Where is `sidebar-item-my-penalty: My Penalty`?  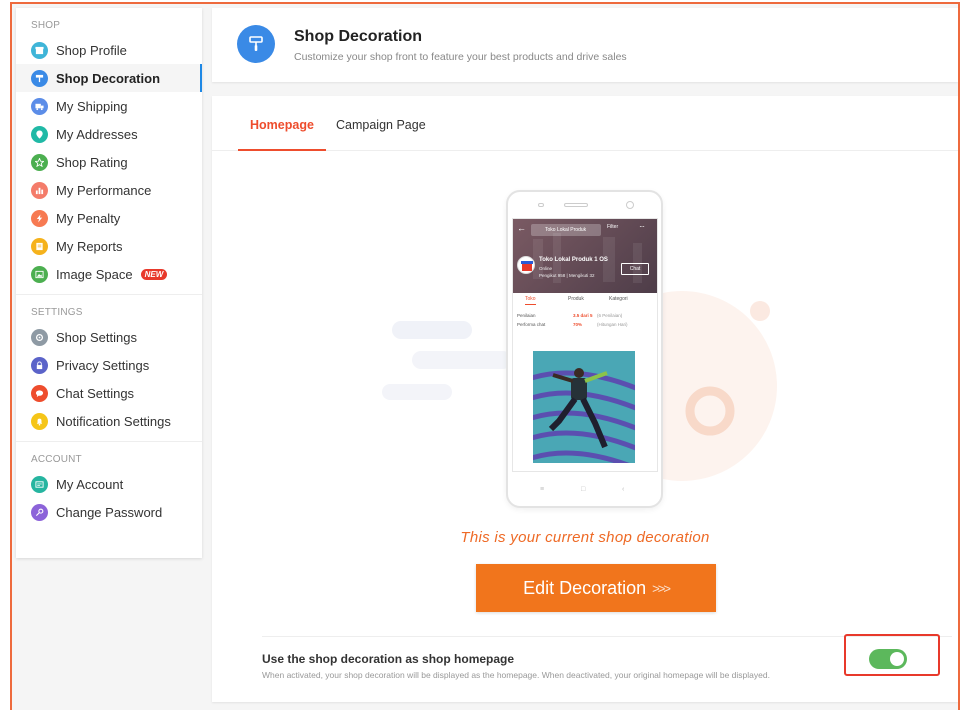
sidebar-item-my-penalty: My Penalty is located at coordinates (109, 218).